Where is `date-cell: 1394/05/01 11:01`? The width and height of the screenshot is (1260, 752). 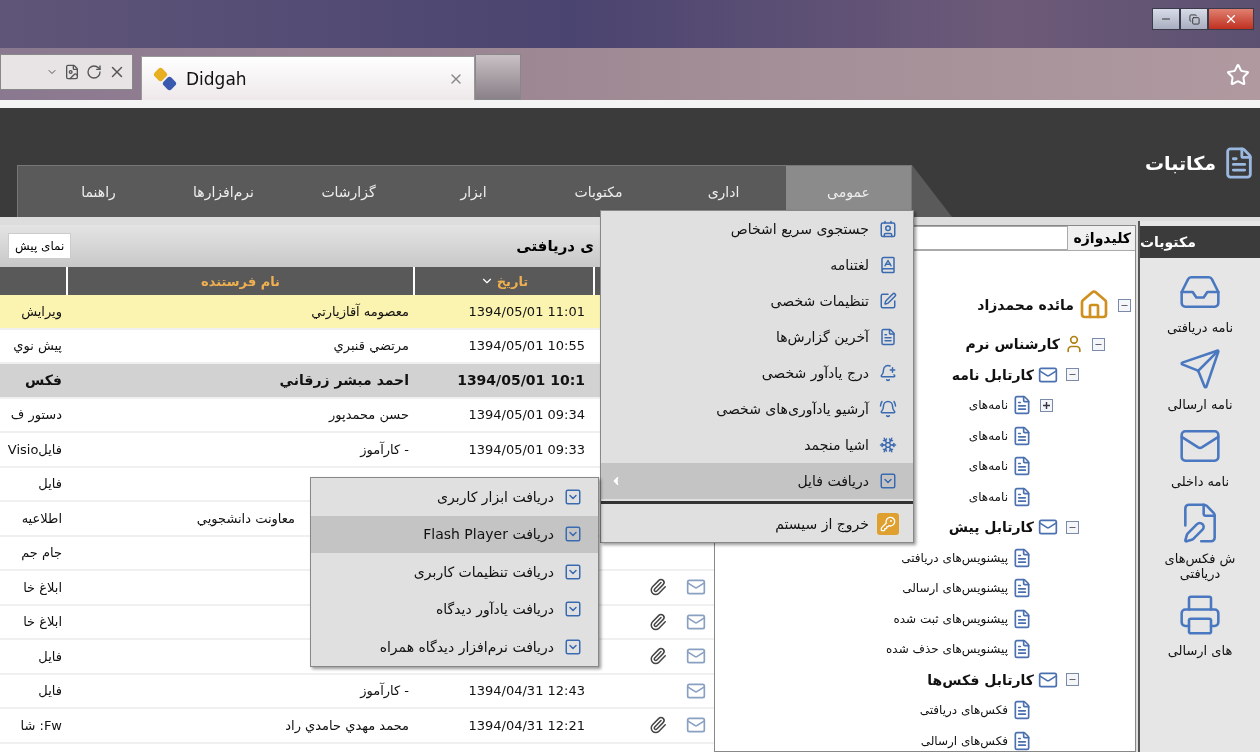 date-cell: 1394/05/01 11:01 is located at coordinates (526, 311).